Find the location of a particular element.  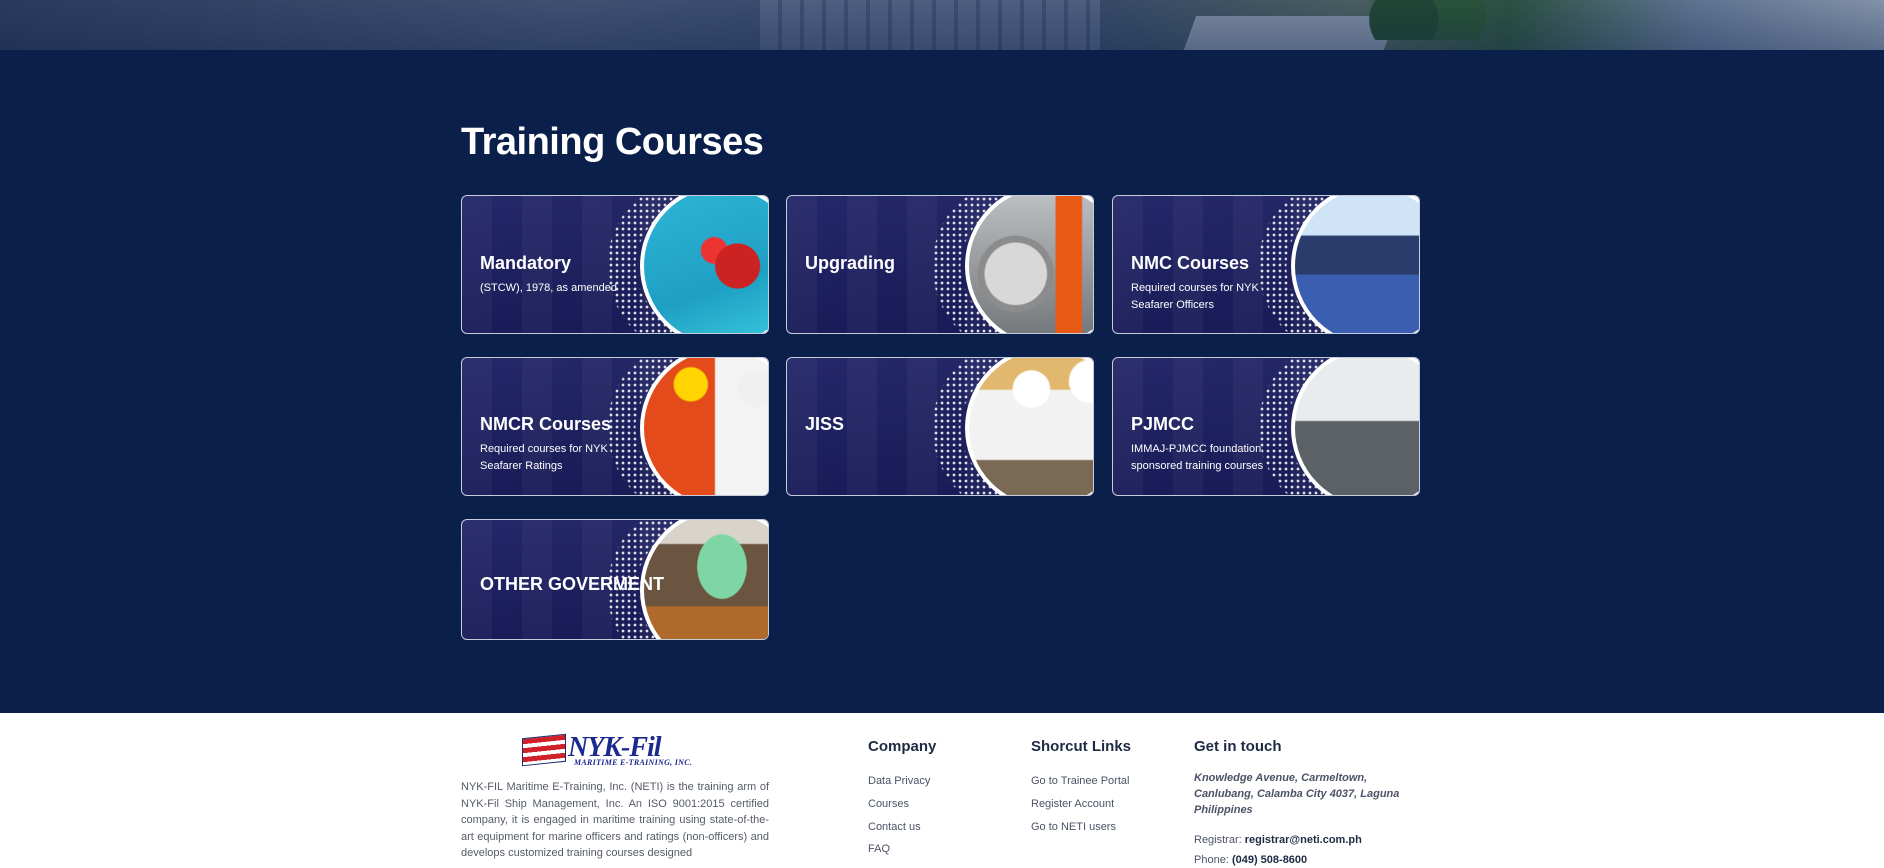

course-title: Upgrading is located at coordinates (850, 263).